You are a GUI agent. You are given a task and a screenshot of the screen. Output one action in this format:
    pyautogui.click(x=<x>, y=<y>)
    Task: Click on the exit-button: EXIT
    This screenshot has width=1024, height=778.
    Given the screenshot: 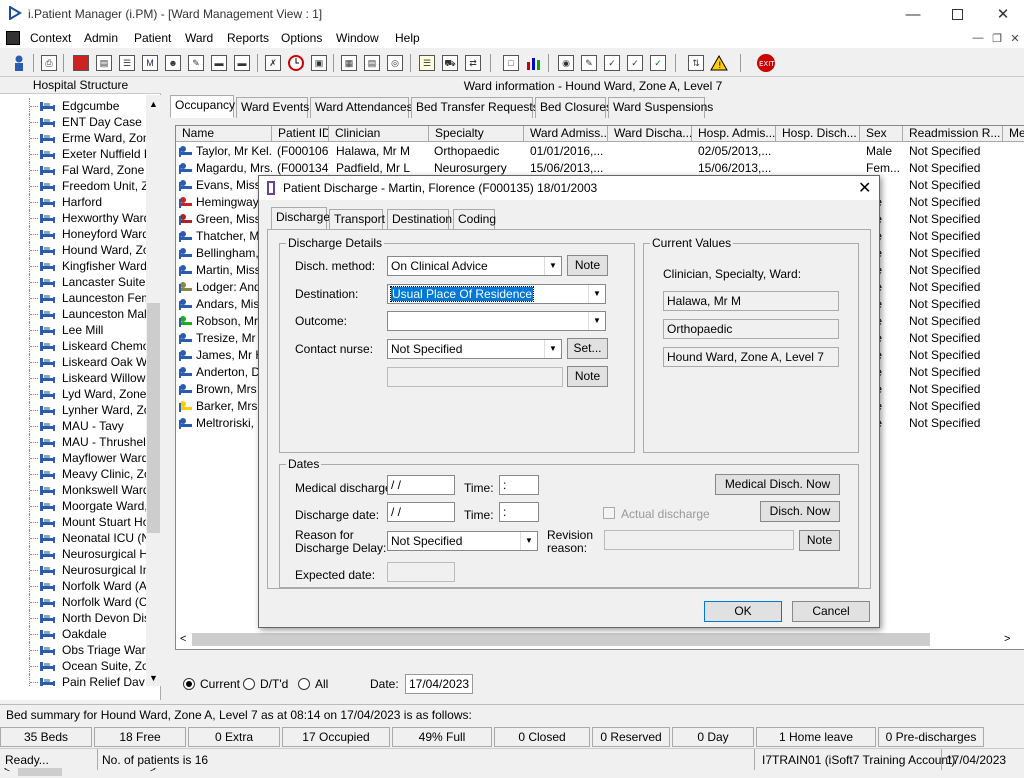 What is the action you would take?
    pyautogui.click(x=766, y=63)
    